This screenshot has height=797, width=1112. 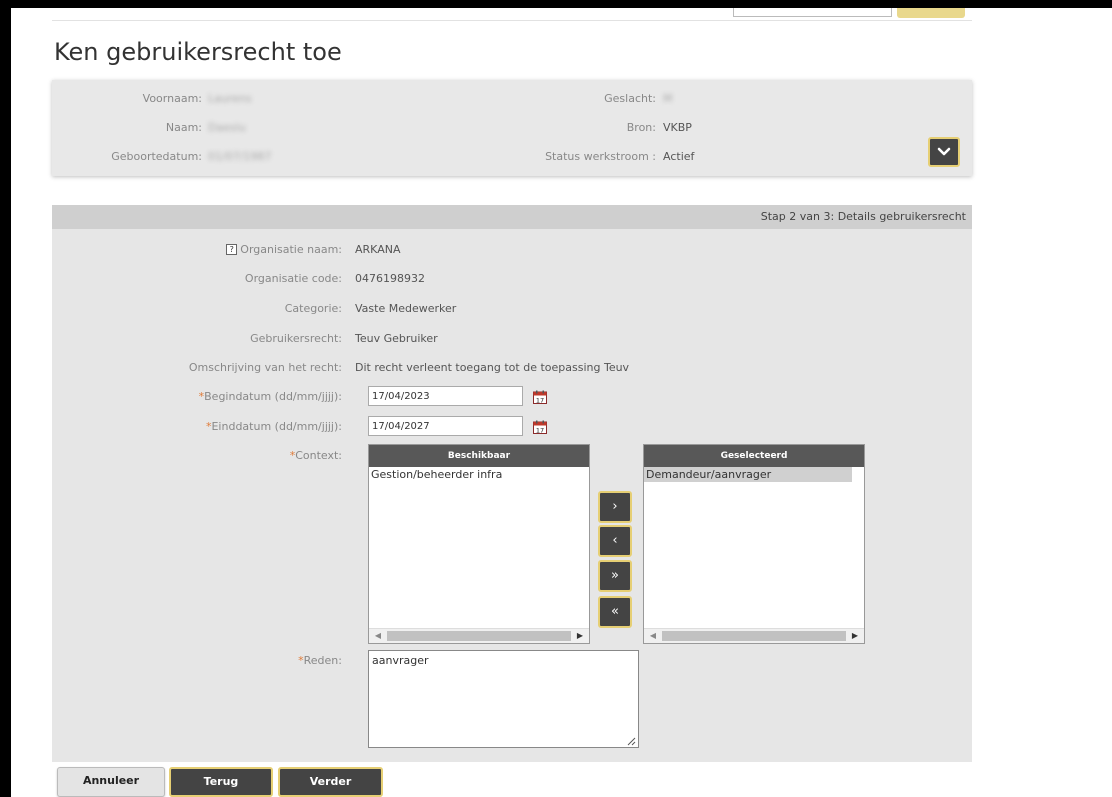 I want to click on workflow-status-value: Actief, so click(x=679, y=156).